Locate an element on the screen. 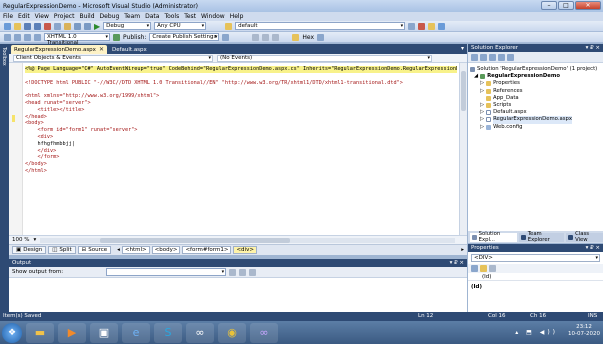 This screenshot has width=603, height=344. split-view-button: ◫ Split is located at coordinates (62, 250).